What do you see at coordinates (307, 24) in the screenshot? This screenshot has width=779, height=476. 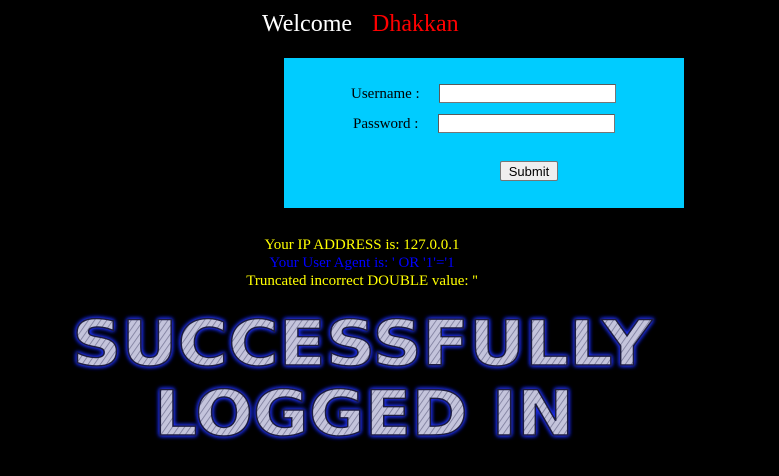 I see `welcome-label: Welcome` at bounding box center [307, 24].